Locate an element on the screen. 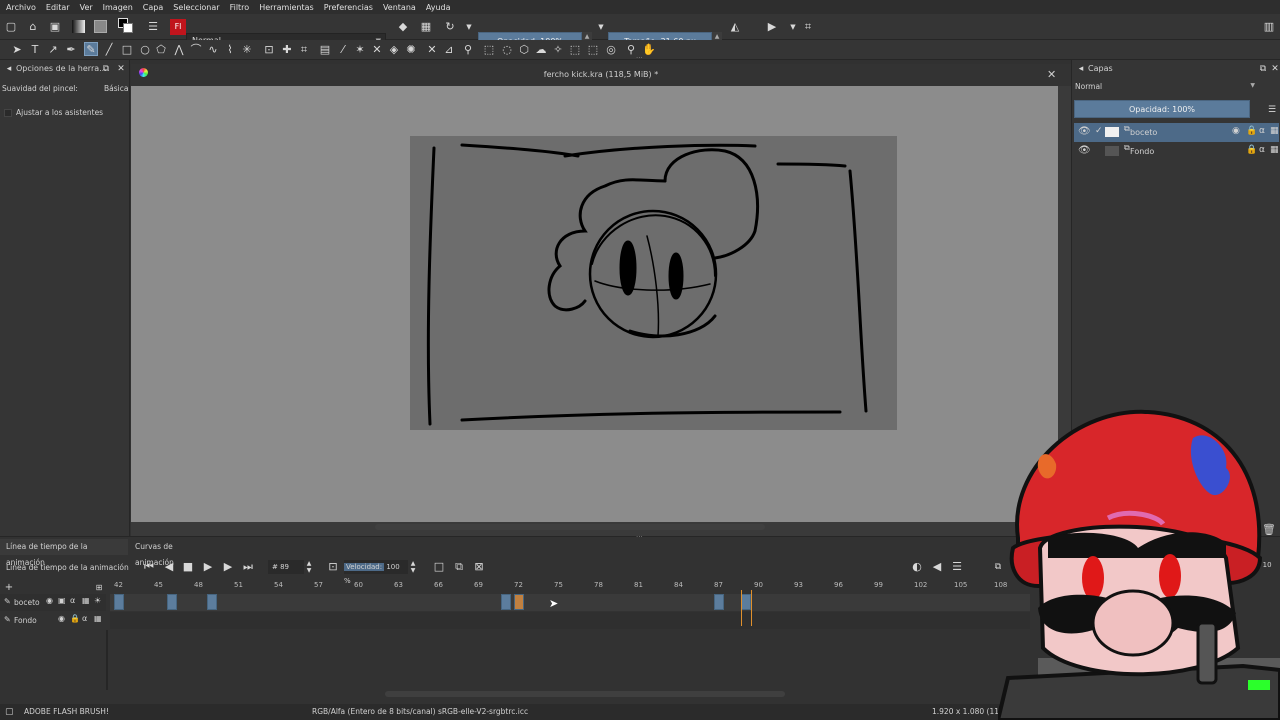 This screenshot has height=720, width=1280. brush-preset-icon: ▢ is located at coordinates (9, 712).